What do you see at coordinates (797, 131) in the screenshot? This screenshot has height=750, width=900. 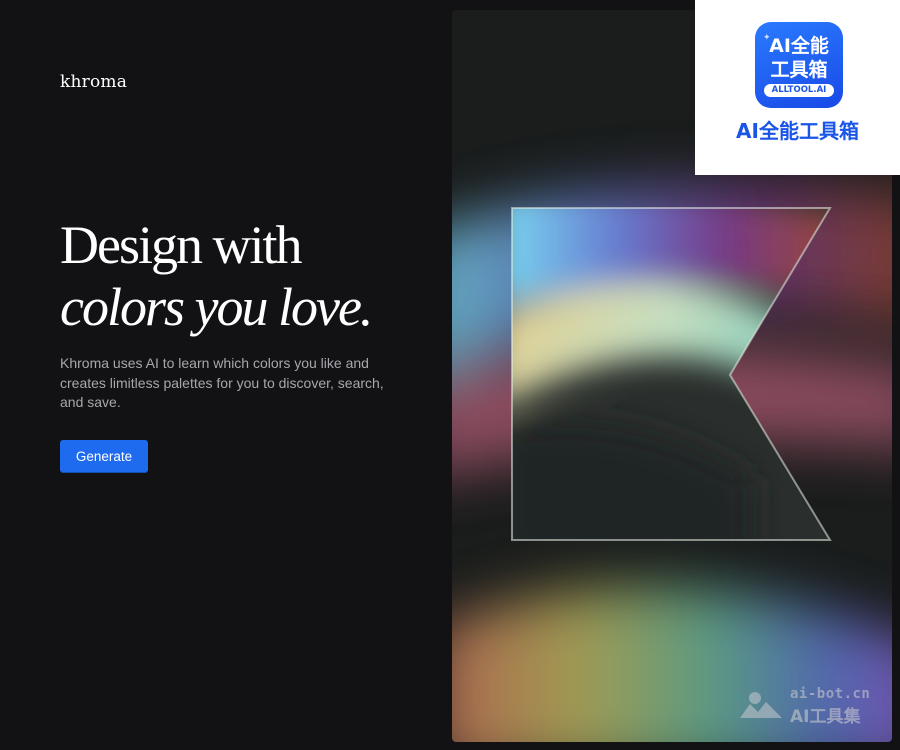 I see `alltool-caption: AI全能工具箱` at bounding box center [797, 131].